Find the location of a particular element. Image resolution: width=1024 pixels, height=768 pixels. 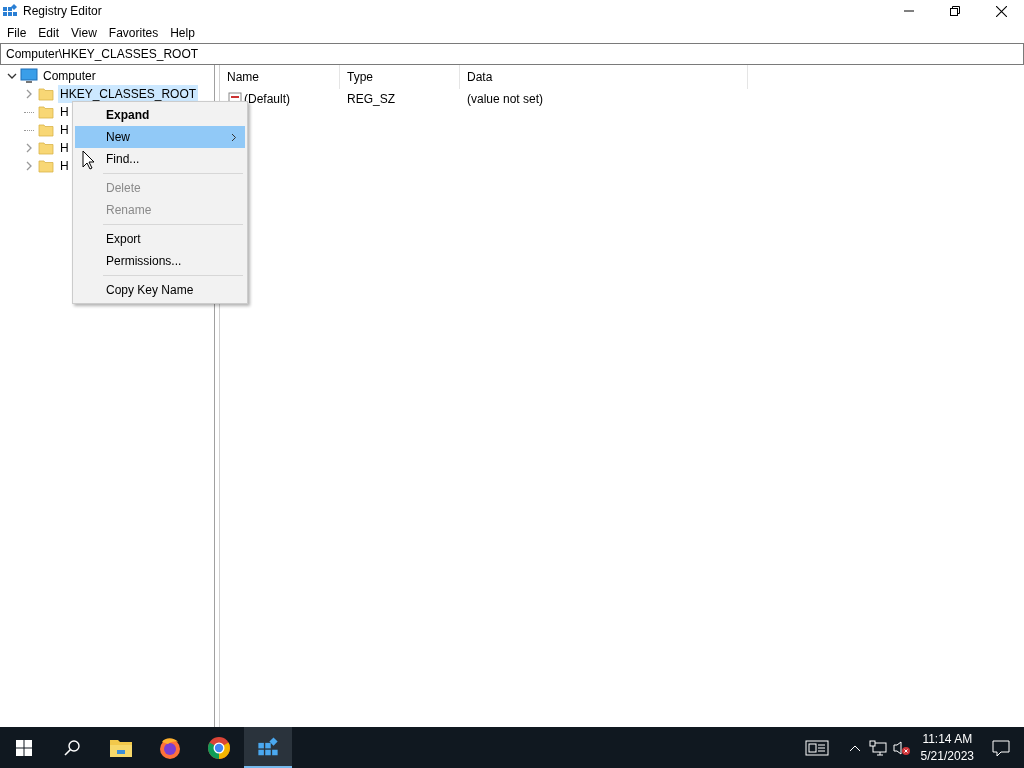

muted-speaker-icon is located at coordinates (901, 747).